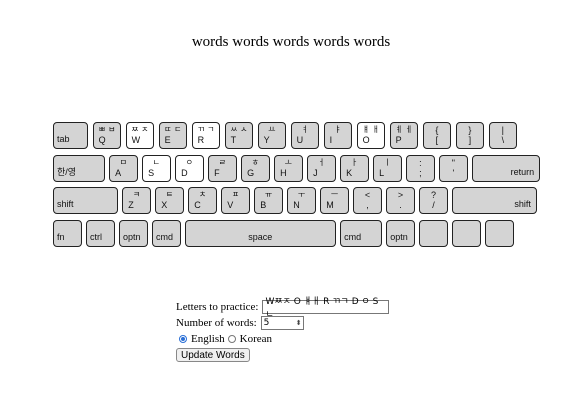 This screenshot has height=400, width=582. What do you see at coordinates (354, 168) in the screenshot?
I see `key-k: Kㅏ` at bounding box center [354, 168].